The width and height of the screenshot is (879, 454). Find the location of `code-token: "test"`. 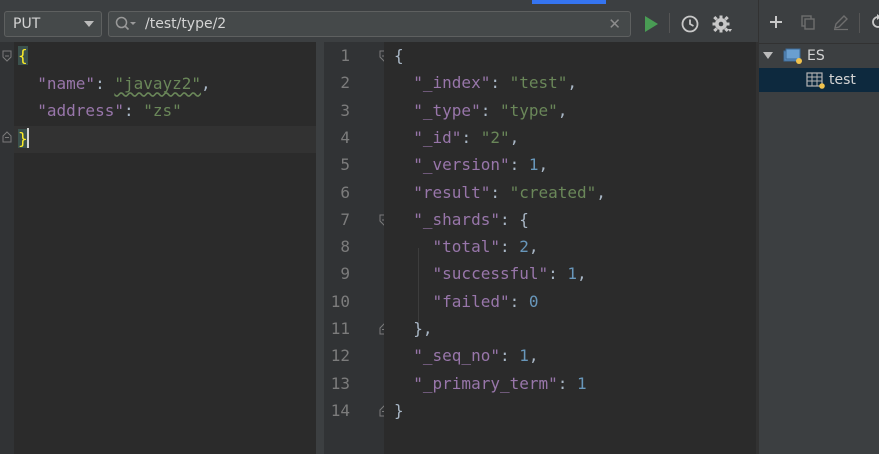

code-token: "test" is located at coordinates (538, 83).